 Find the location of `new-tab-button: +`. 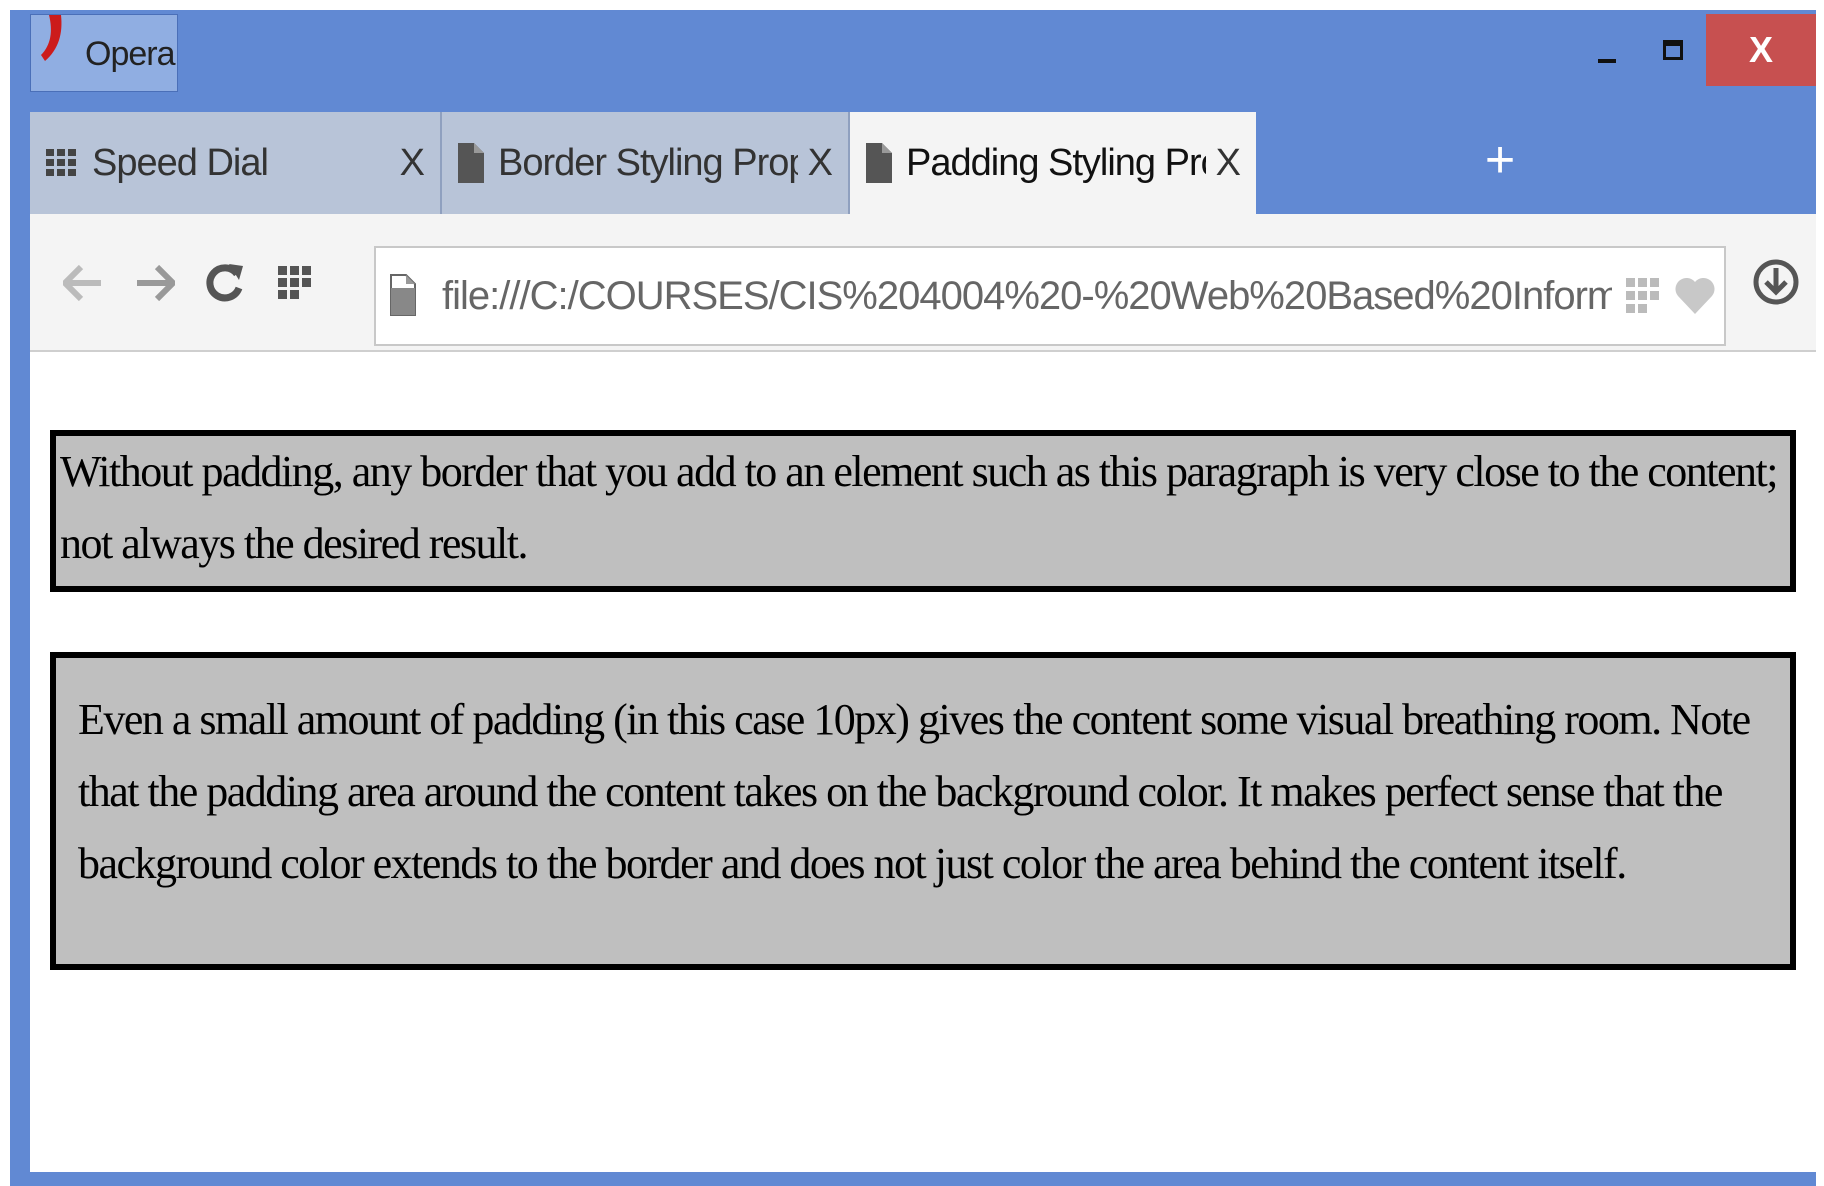

new-tab-button: + is located at coordinates (1500, 160).